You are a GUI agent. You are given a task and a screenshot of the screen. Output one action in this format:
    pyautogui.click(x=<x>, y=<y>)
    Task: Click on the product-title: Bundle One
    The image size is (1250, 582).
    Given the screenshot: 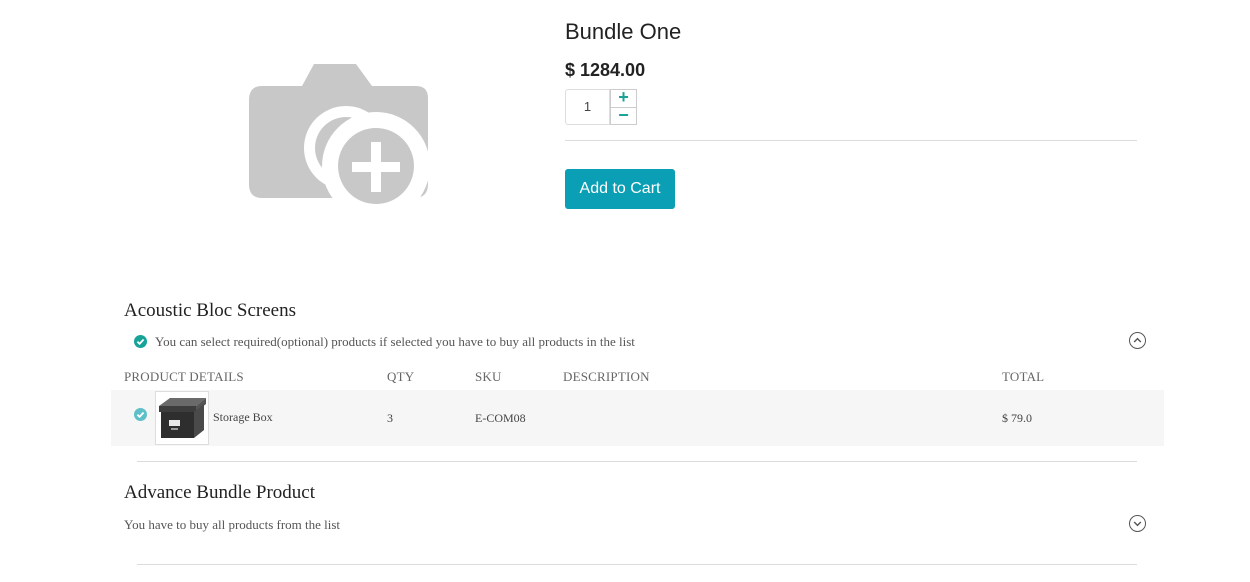 What is the action you would take?
    pyautogui.click(x=623, y=31)
    